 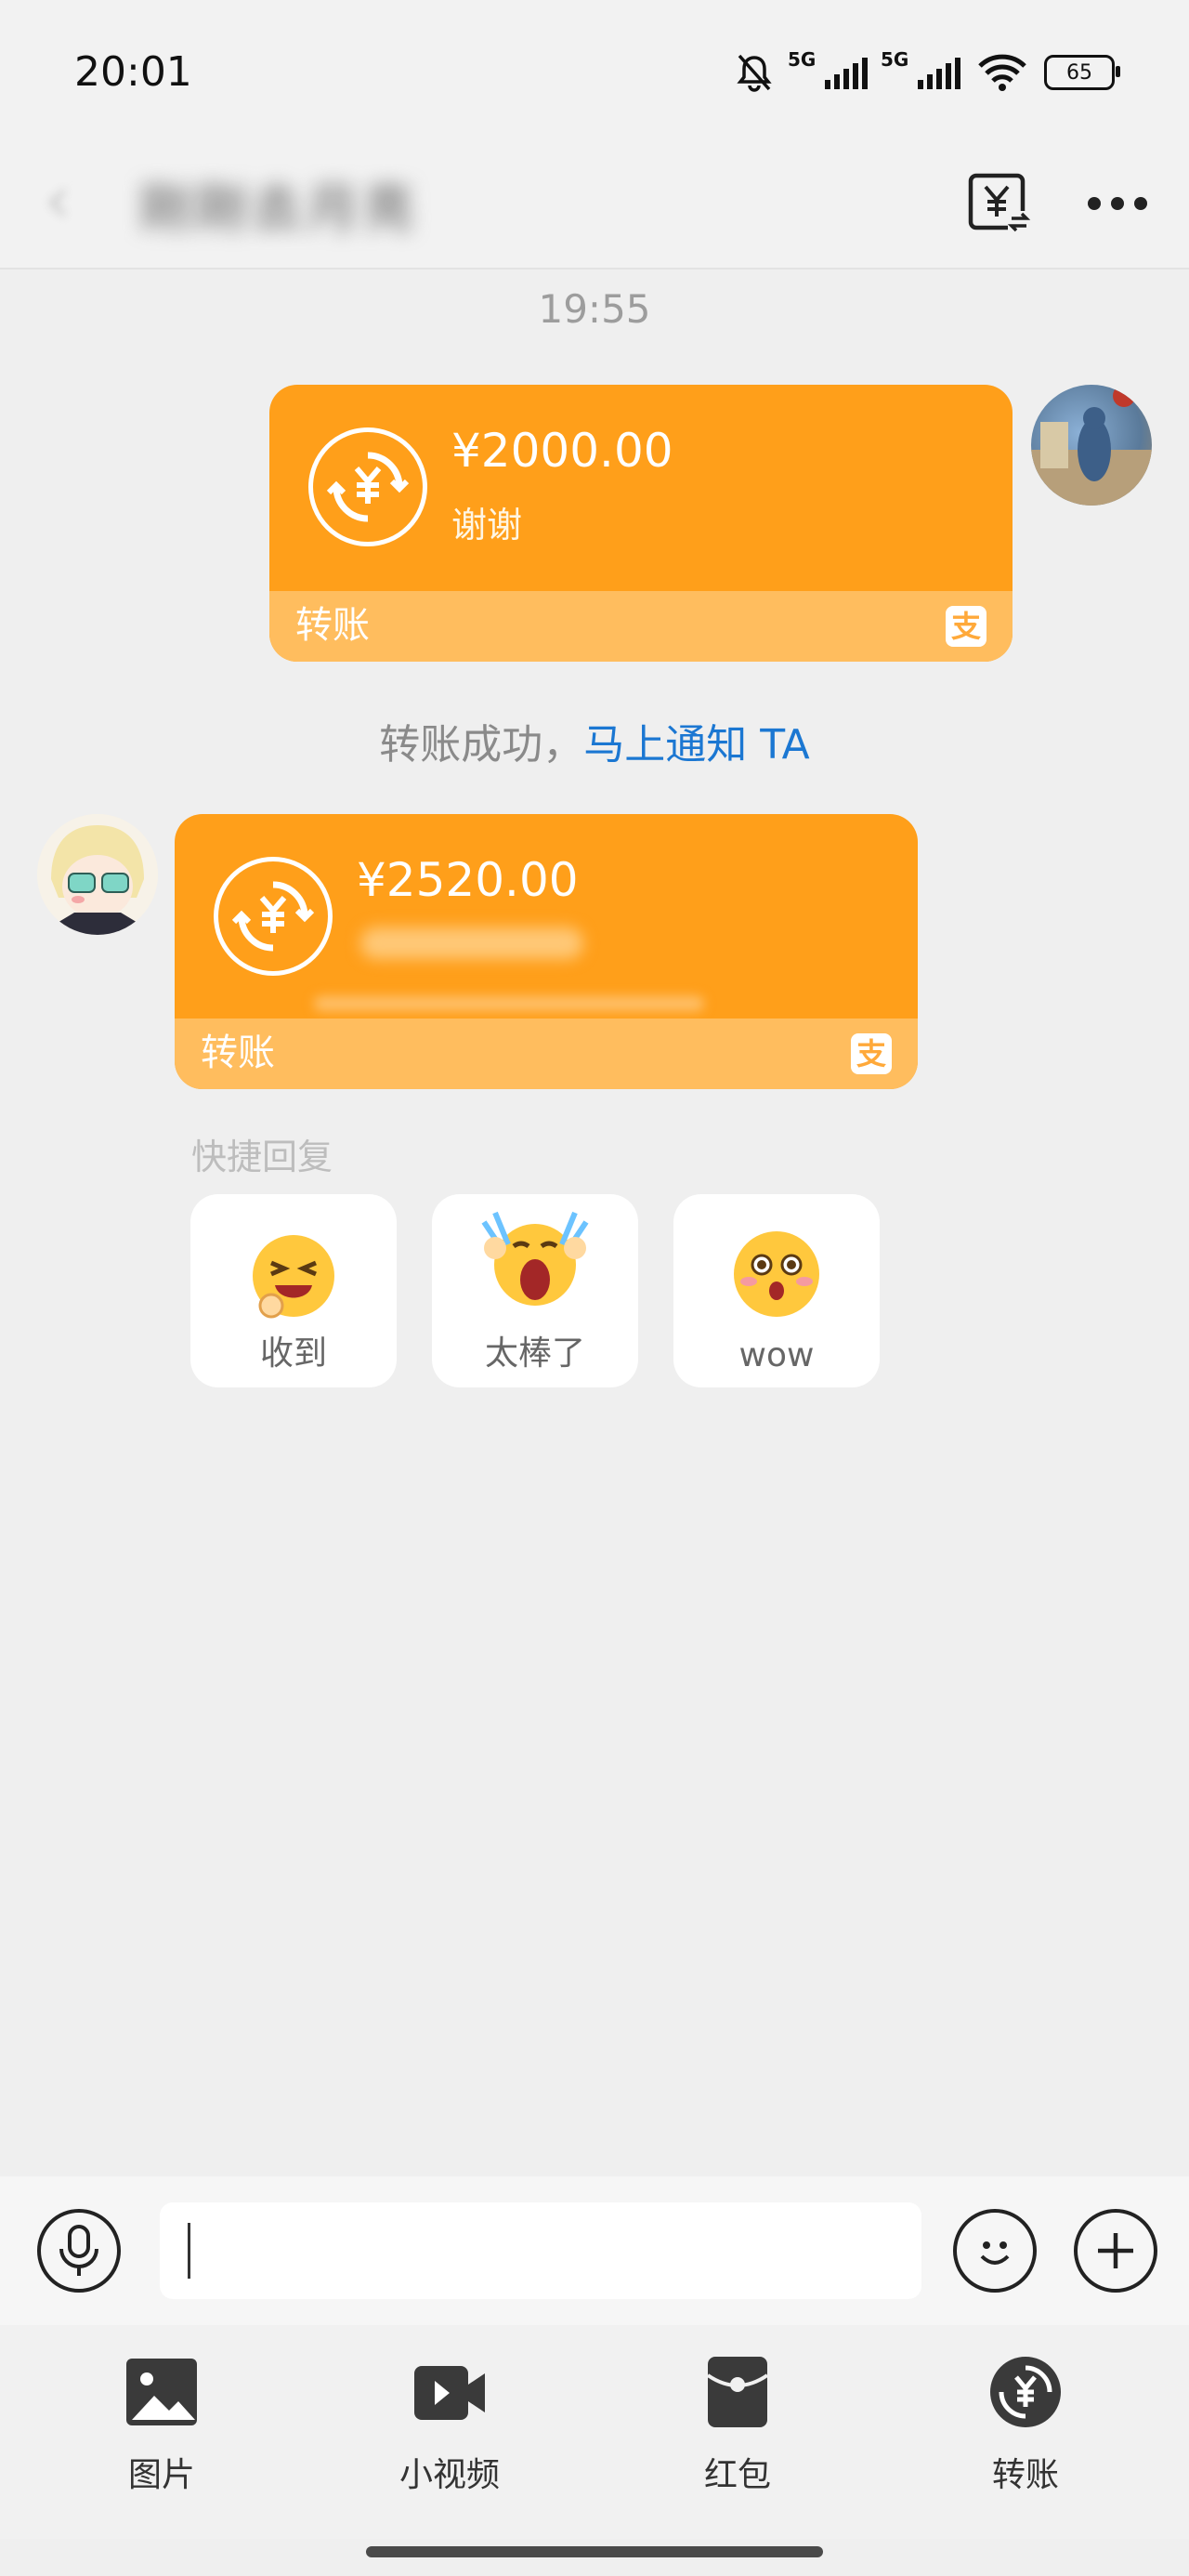 I want to click on battery-icon: 65, so click(x=1082, y=72).